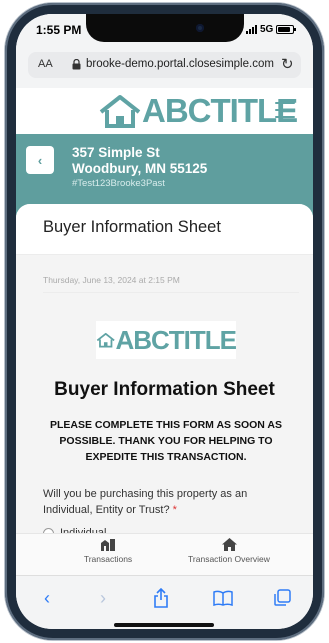 This screenshot has width=329, height=643. What do you see at coordinates (76, 64) in the screenshot?
I see `lock-icon` at bounding box center [76, 64].